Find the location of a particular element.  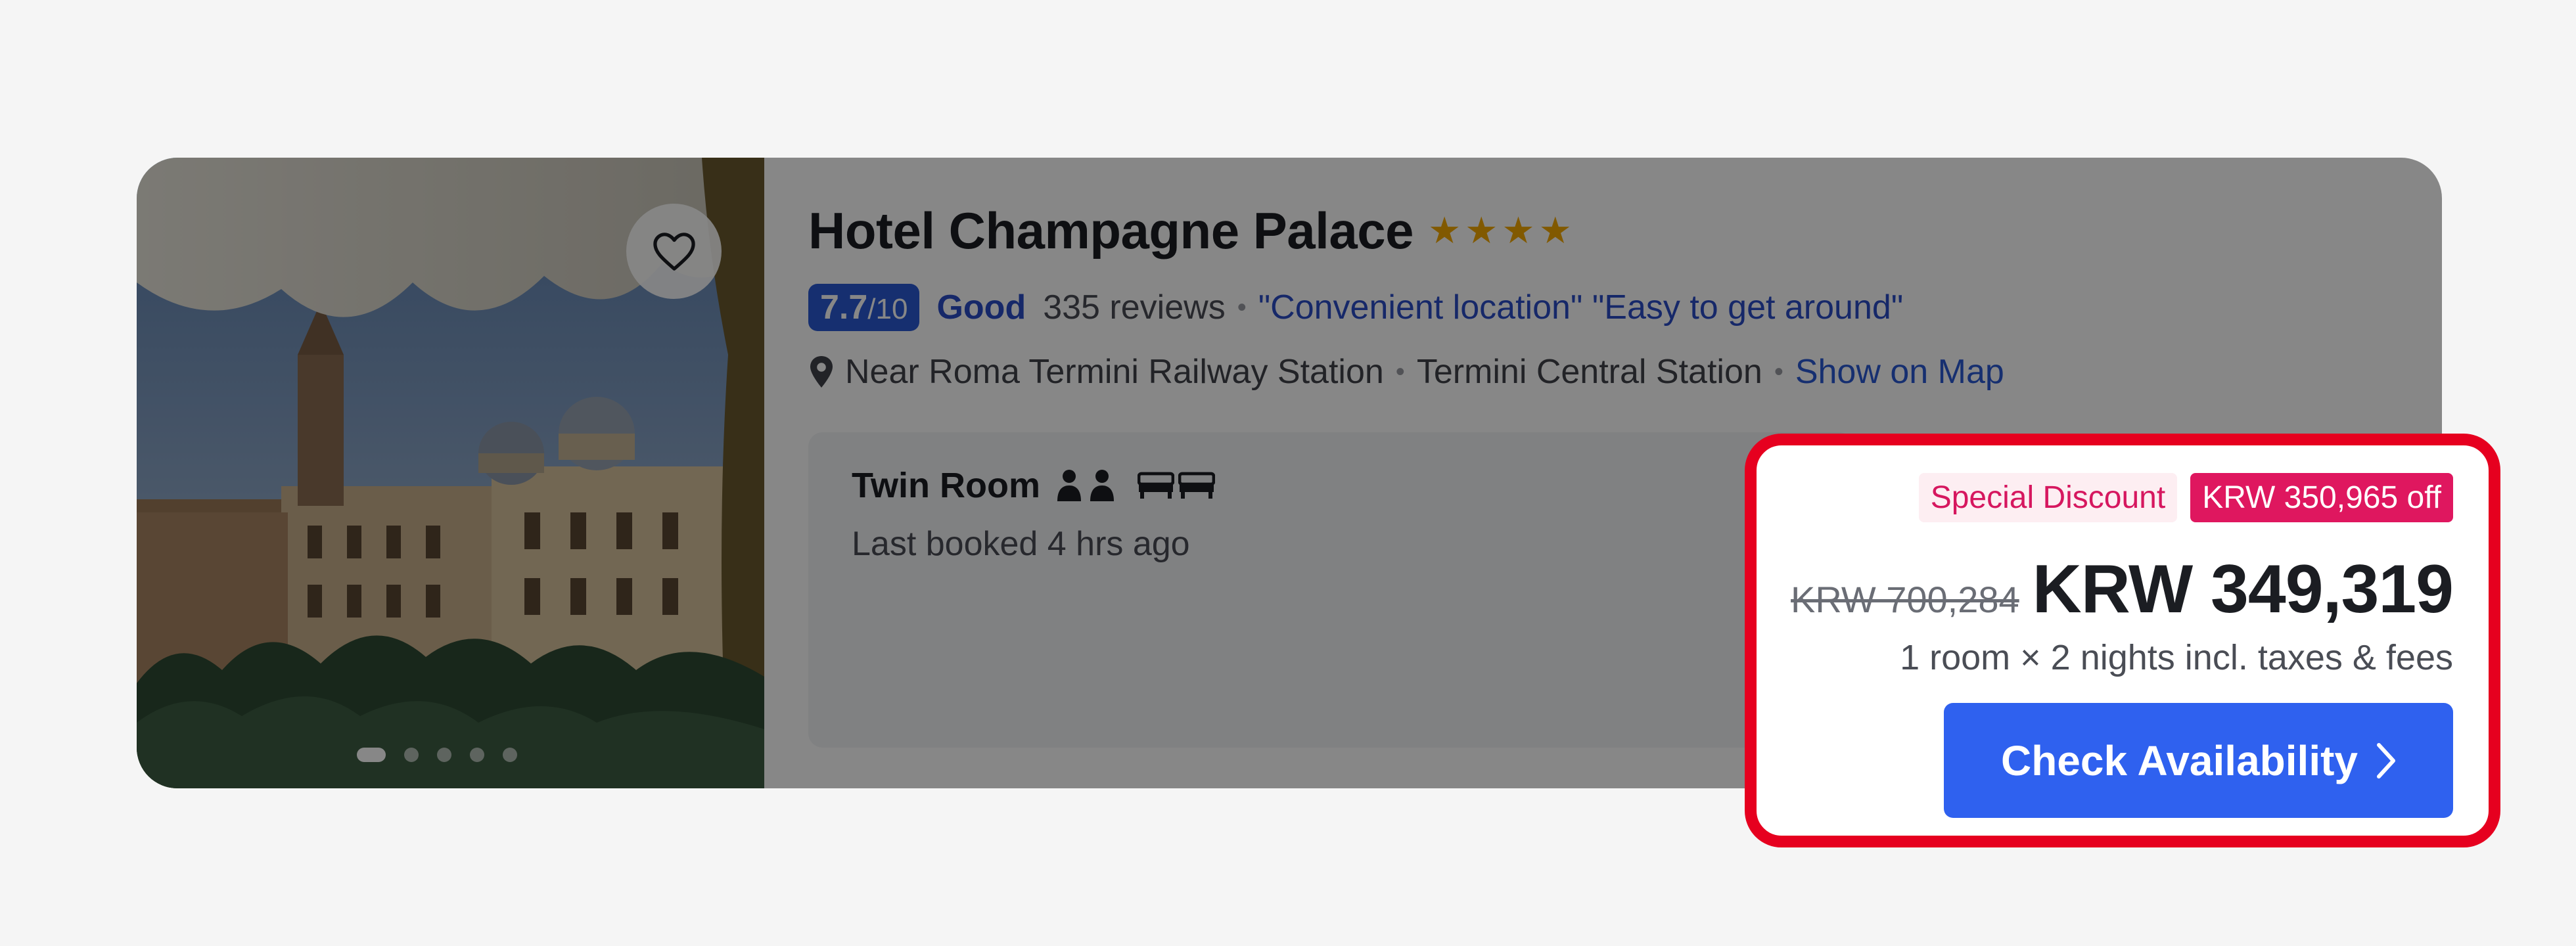

show-on-map-link: Show on Map is located at coordinates (1900, 372).